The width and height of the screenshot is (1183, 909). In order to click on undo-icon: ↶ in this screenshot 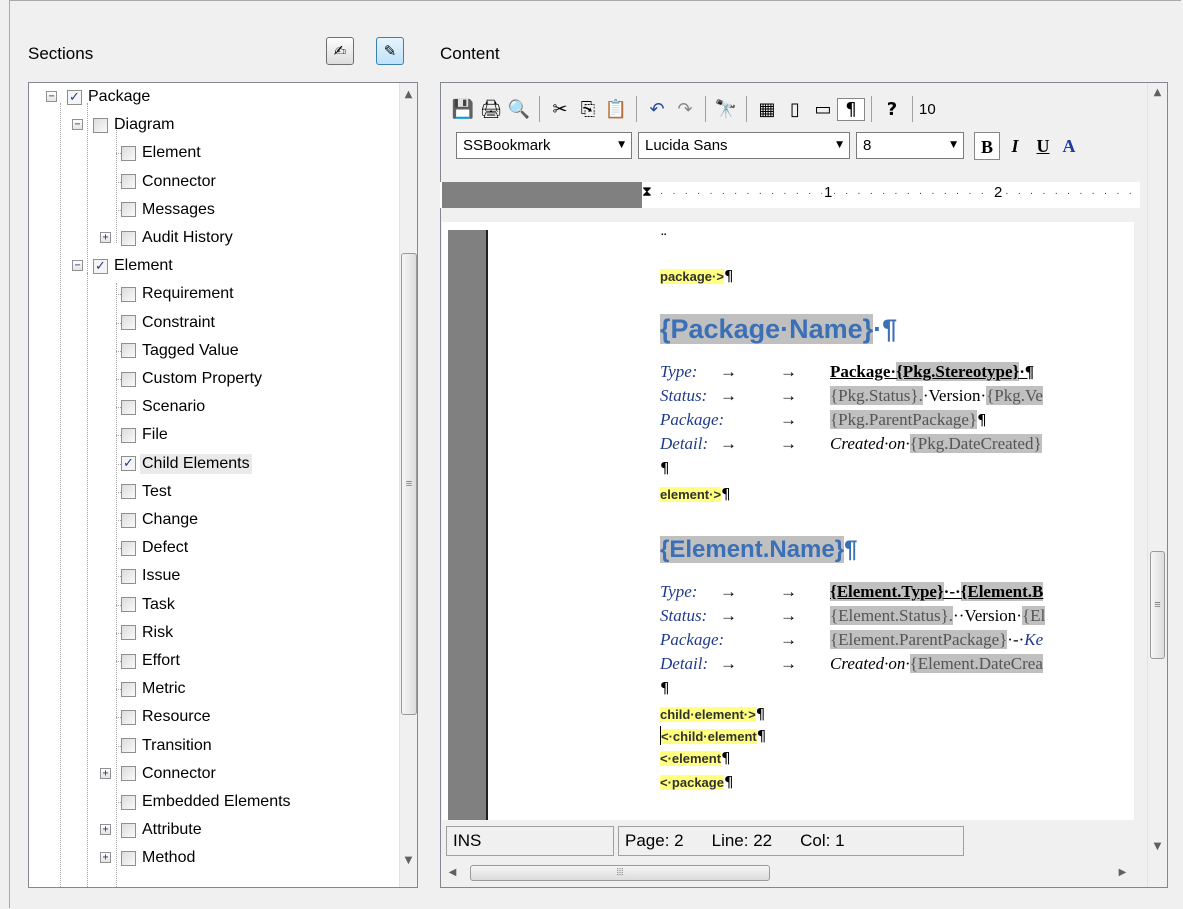, I will do `click(657, 109)`.